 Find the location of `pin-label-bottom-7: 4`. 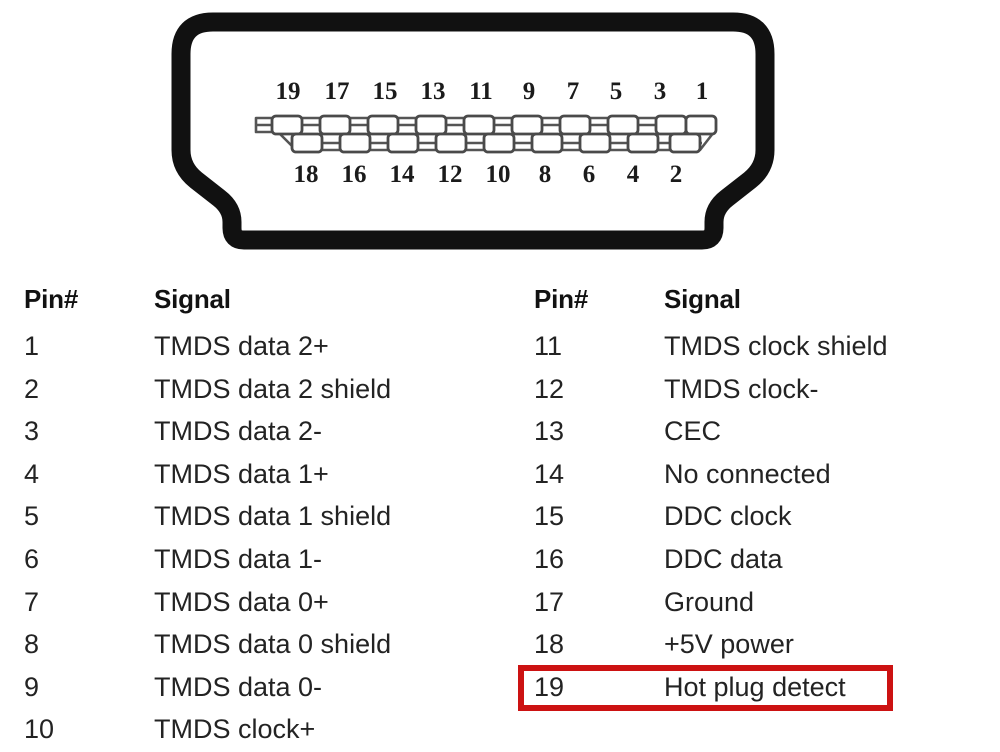

pin-label-bottom-7: 4 is located at coordinates (633, 174).